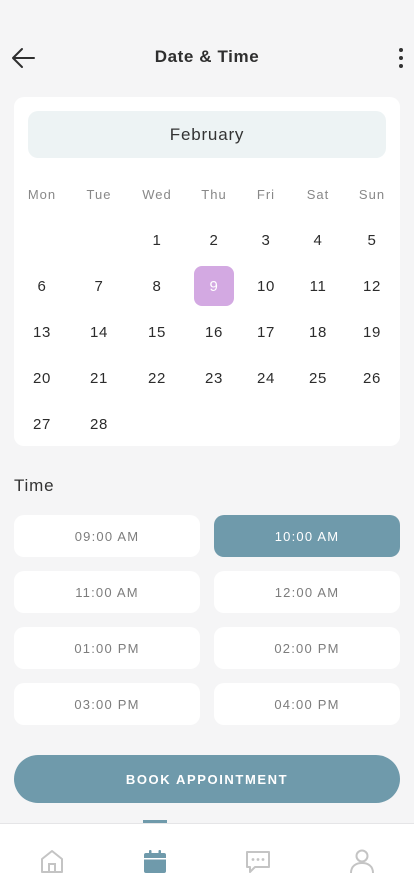  I want to click on calendar-day: 10, so click(266, 286).